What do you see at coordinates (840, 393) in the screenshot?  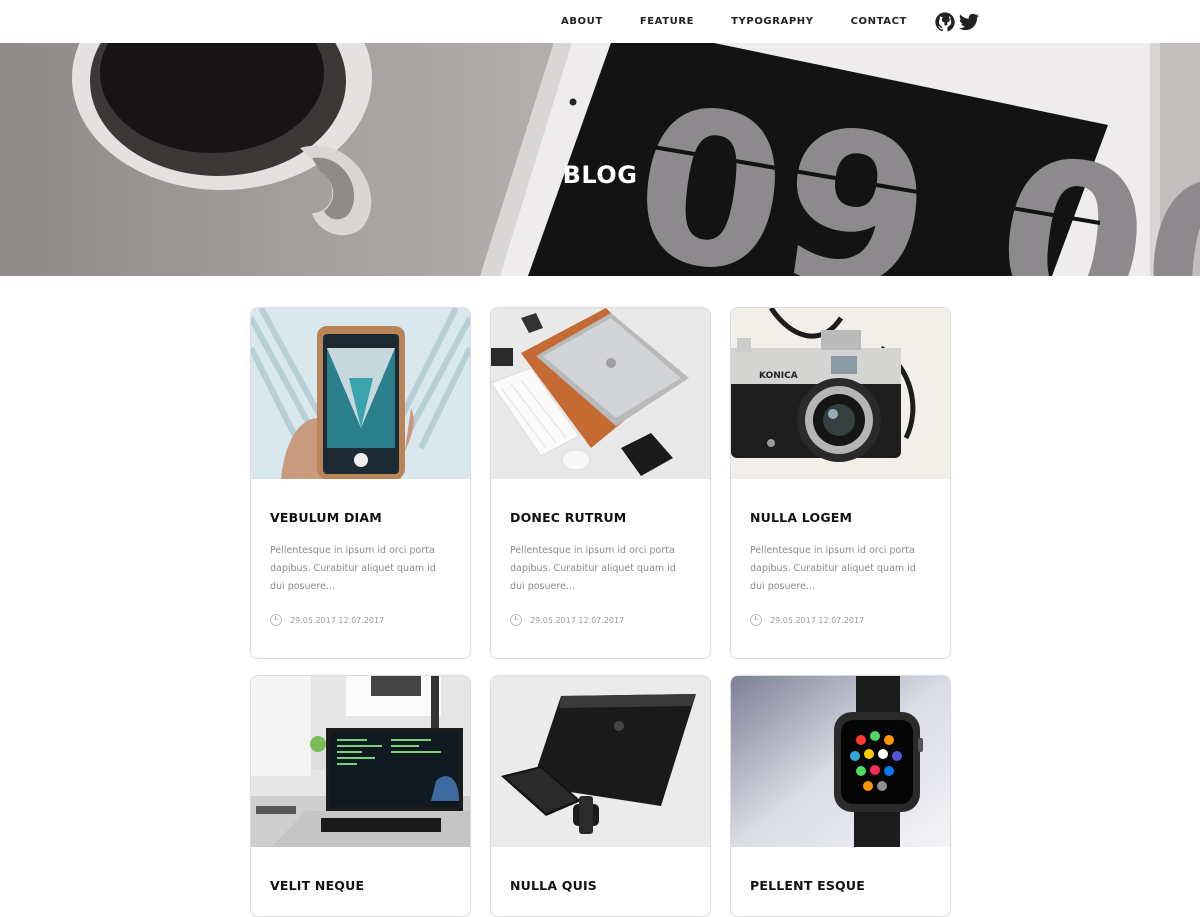 I see `konica-camera-image: KONICA` at bounding box center [840, 393].